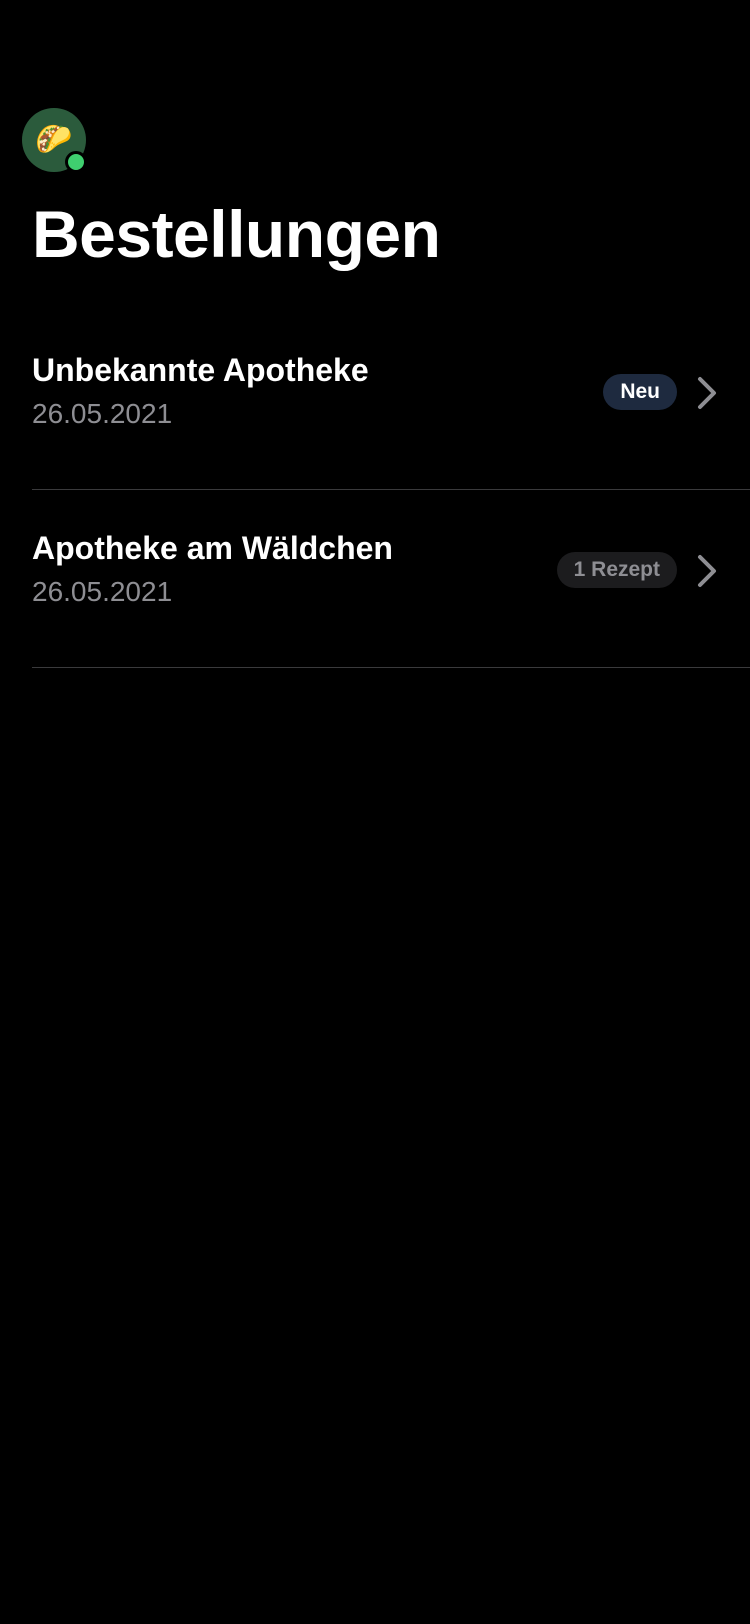 Image resolution: width=750 pixels, height=1624 pixels. I want to click on profile-avatar: 🌮, so click(54, 140).